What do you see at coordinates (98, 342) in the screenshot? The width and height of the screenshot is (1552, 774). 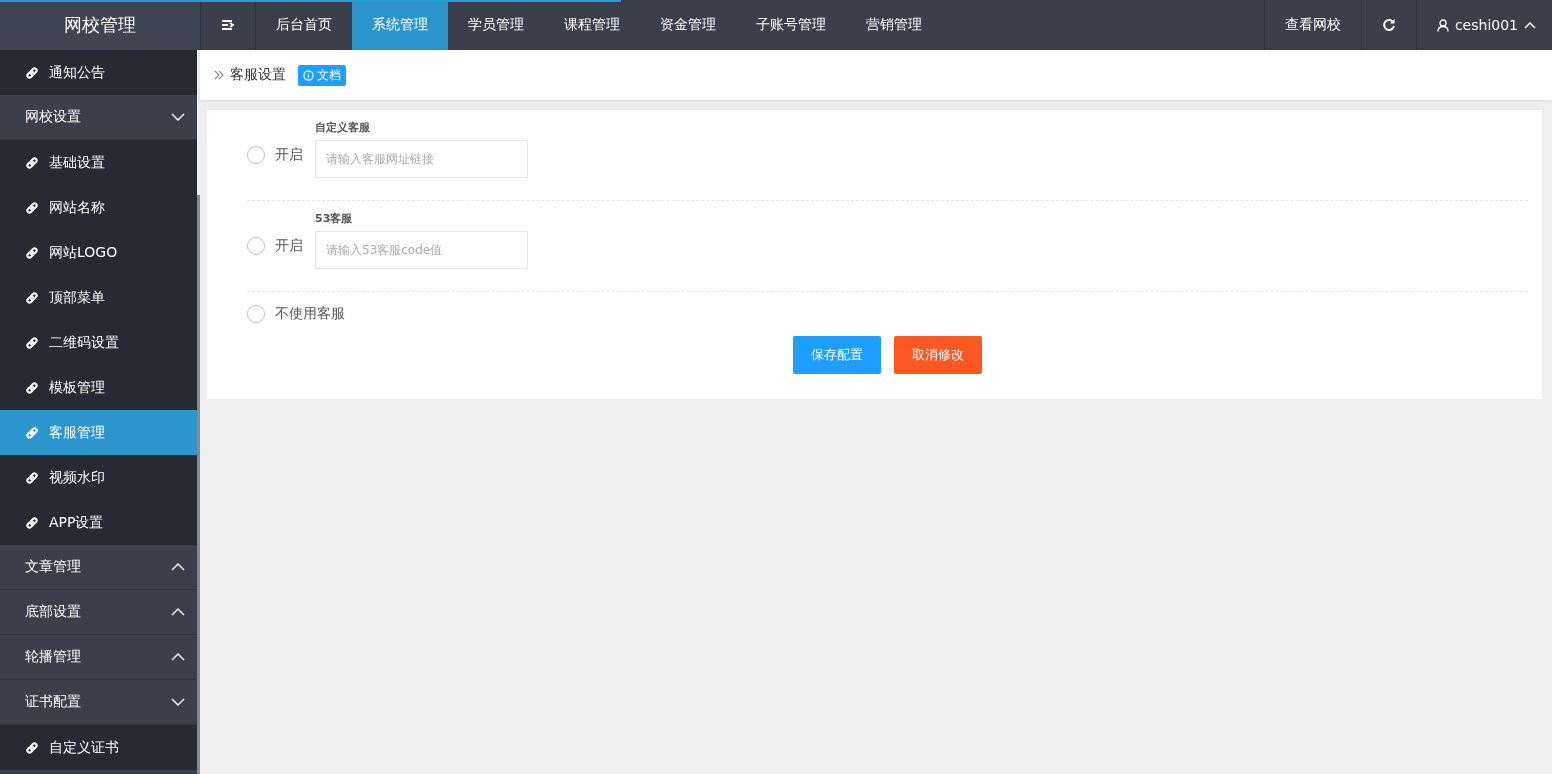 I see `sidebar-item: 二维码设置` at bounding box center [98, 342].